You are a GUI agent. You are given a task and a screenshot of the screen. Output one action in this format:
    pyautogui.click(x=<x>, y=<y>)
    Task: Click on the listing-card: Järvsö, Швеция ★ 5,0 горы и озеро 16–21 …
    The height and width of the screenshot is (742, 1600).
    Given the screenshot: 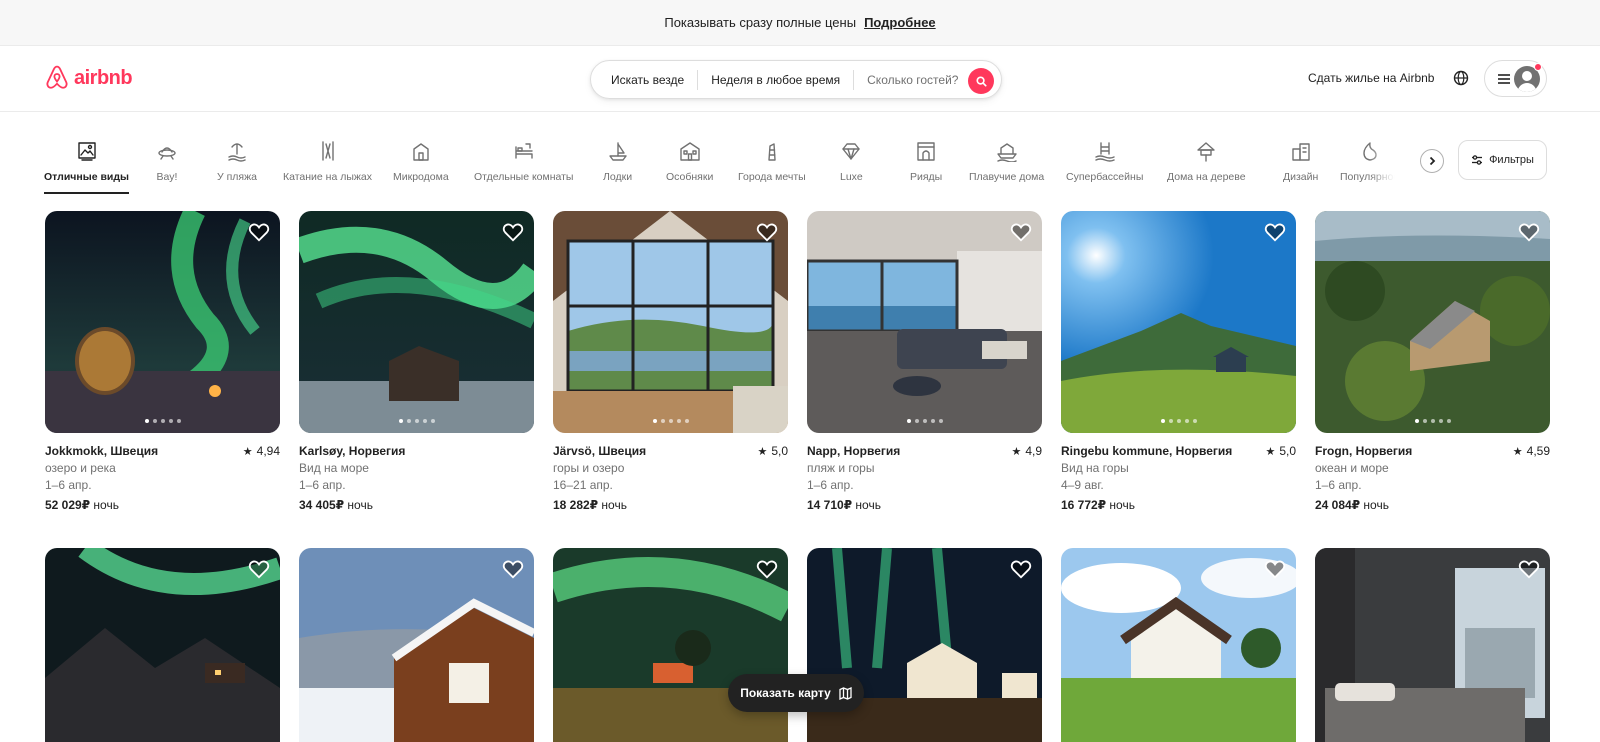 What is the action you would take?
    pyautogui.click(x=670, y=361)
    